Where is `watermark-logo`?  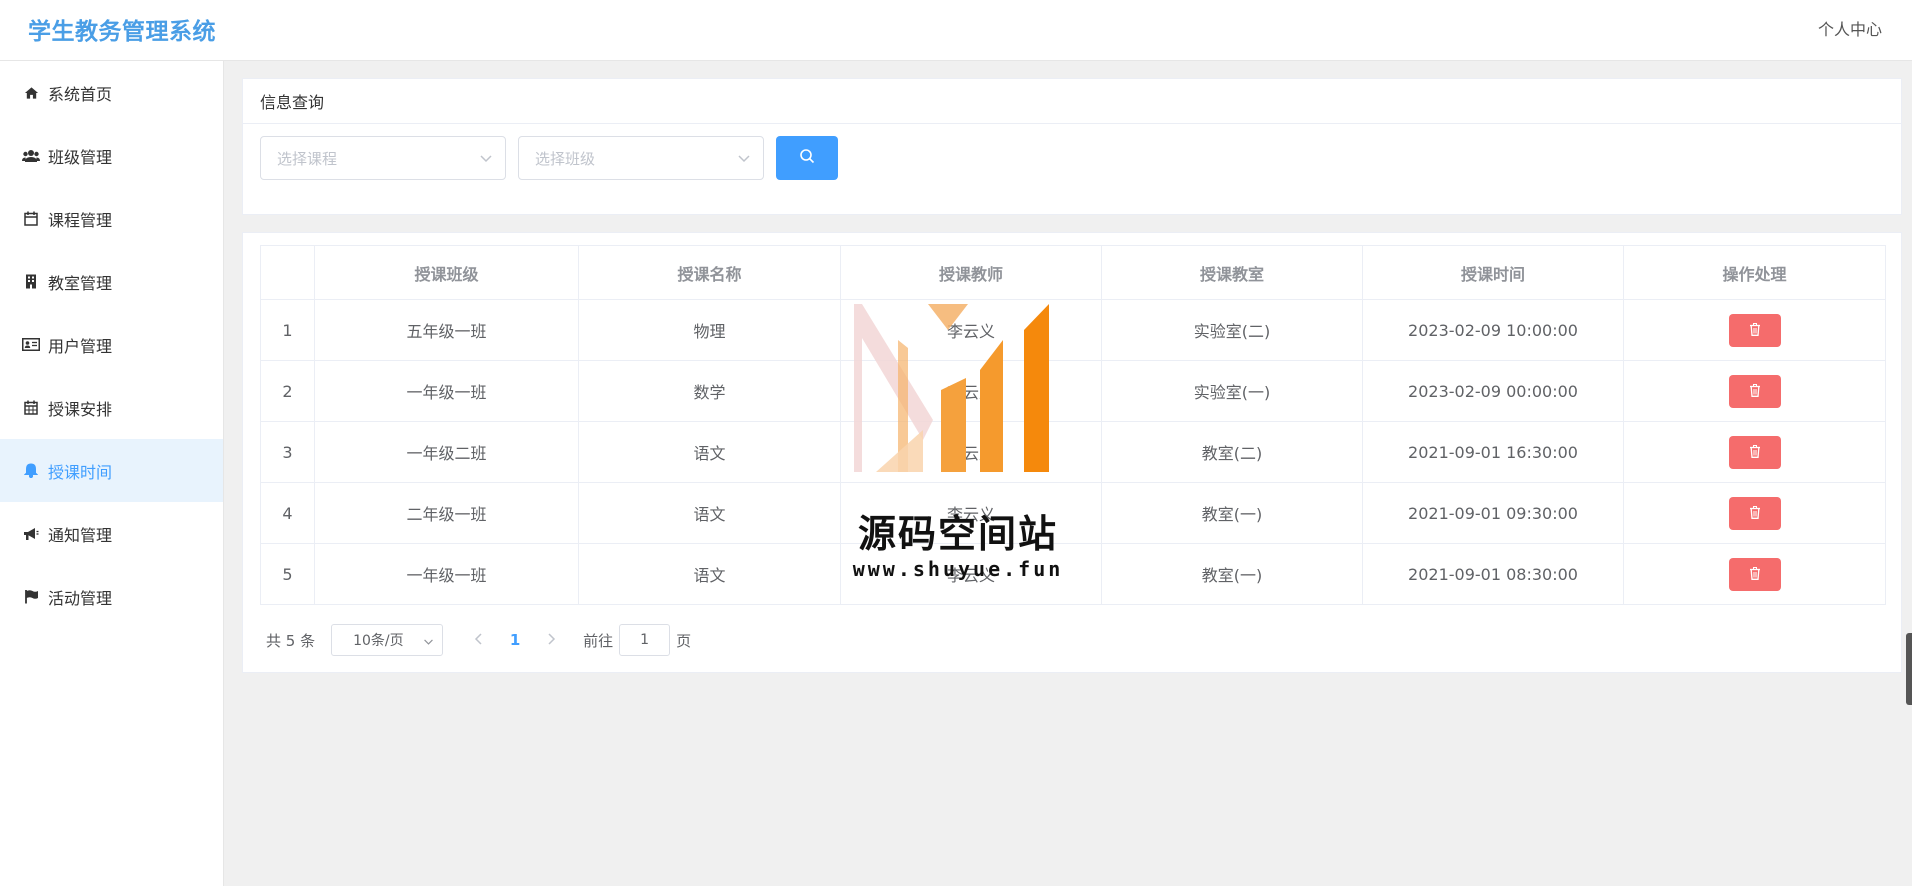 watermark-logo is located at coordinates (951, 388).